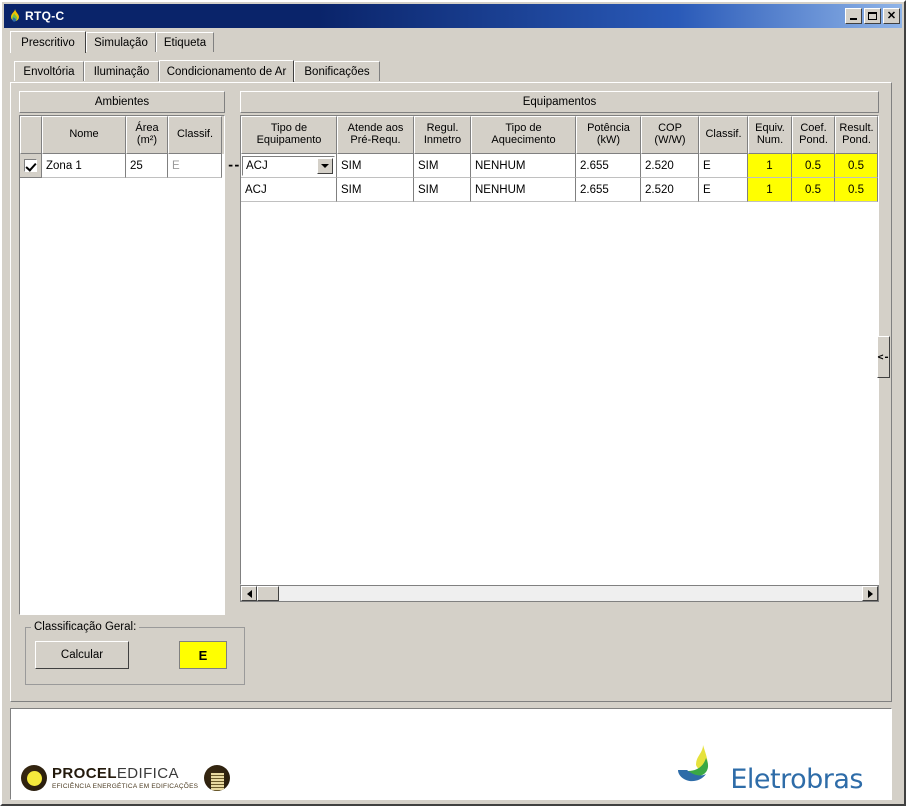 This screenshot has height=806, width=906. I want to click on scroll-thumb, so click(268, 593).